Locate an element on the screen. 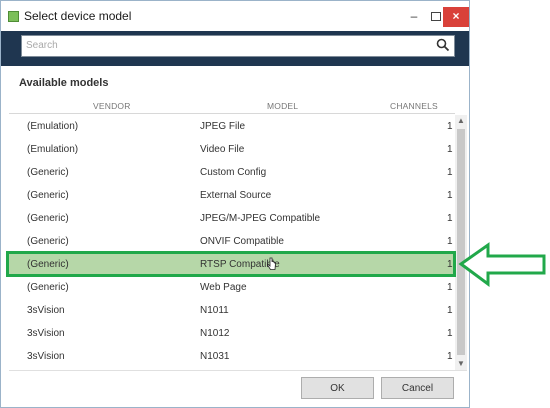 The width and height of the screenshot is (550, 408). footer-divider is located at coordinates (238, 370).